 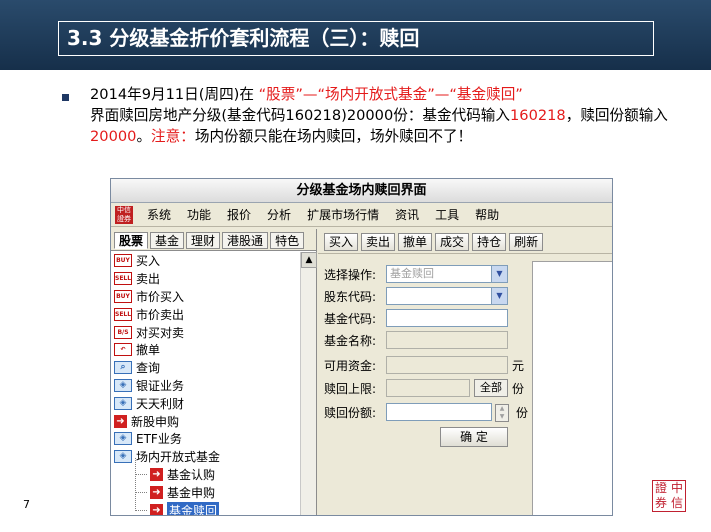 I want to click on funds-unit: 元, so click(x=518, y=365).